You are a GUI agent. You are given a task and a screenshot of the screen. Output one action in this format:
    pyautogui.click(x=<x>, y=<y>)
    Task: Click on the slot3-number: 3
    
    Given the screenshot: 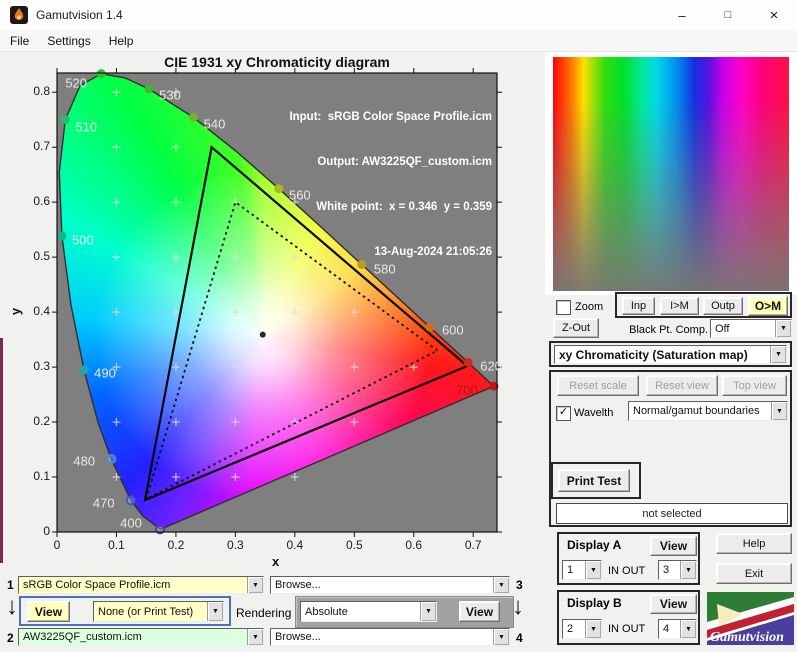 What is the action you would take?
    pyautogui.click(x=519, y=585)
    